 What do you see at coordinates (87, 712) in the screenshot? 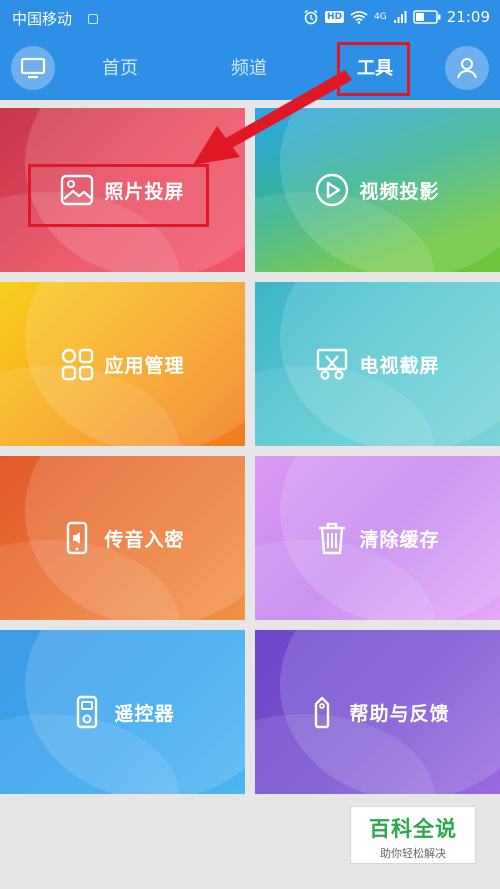
I see `remote-icon` at bounding box center [87, 712].